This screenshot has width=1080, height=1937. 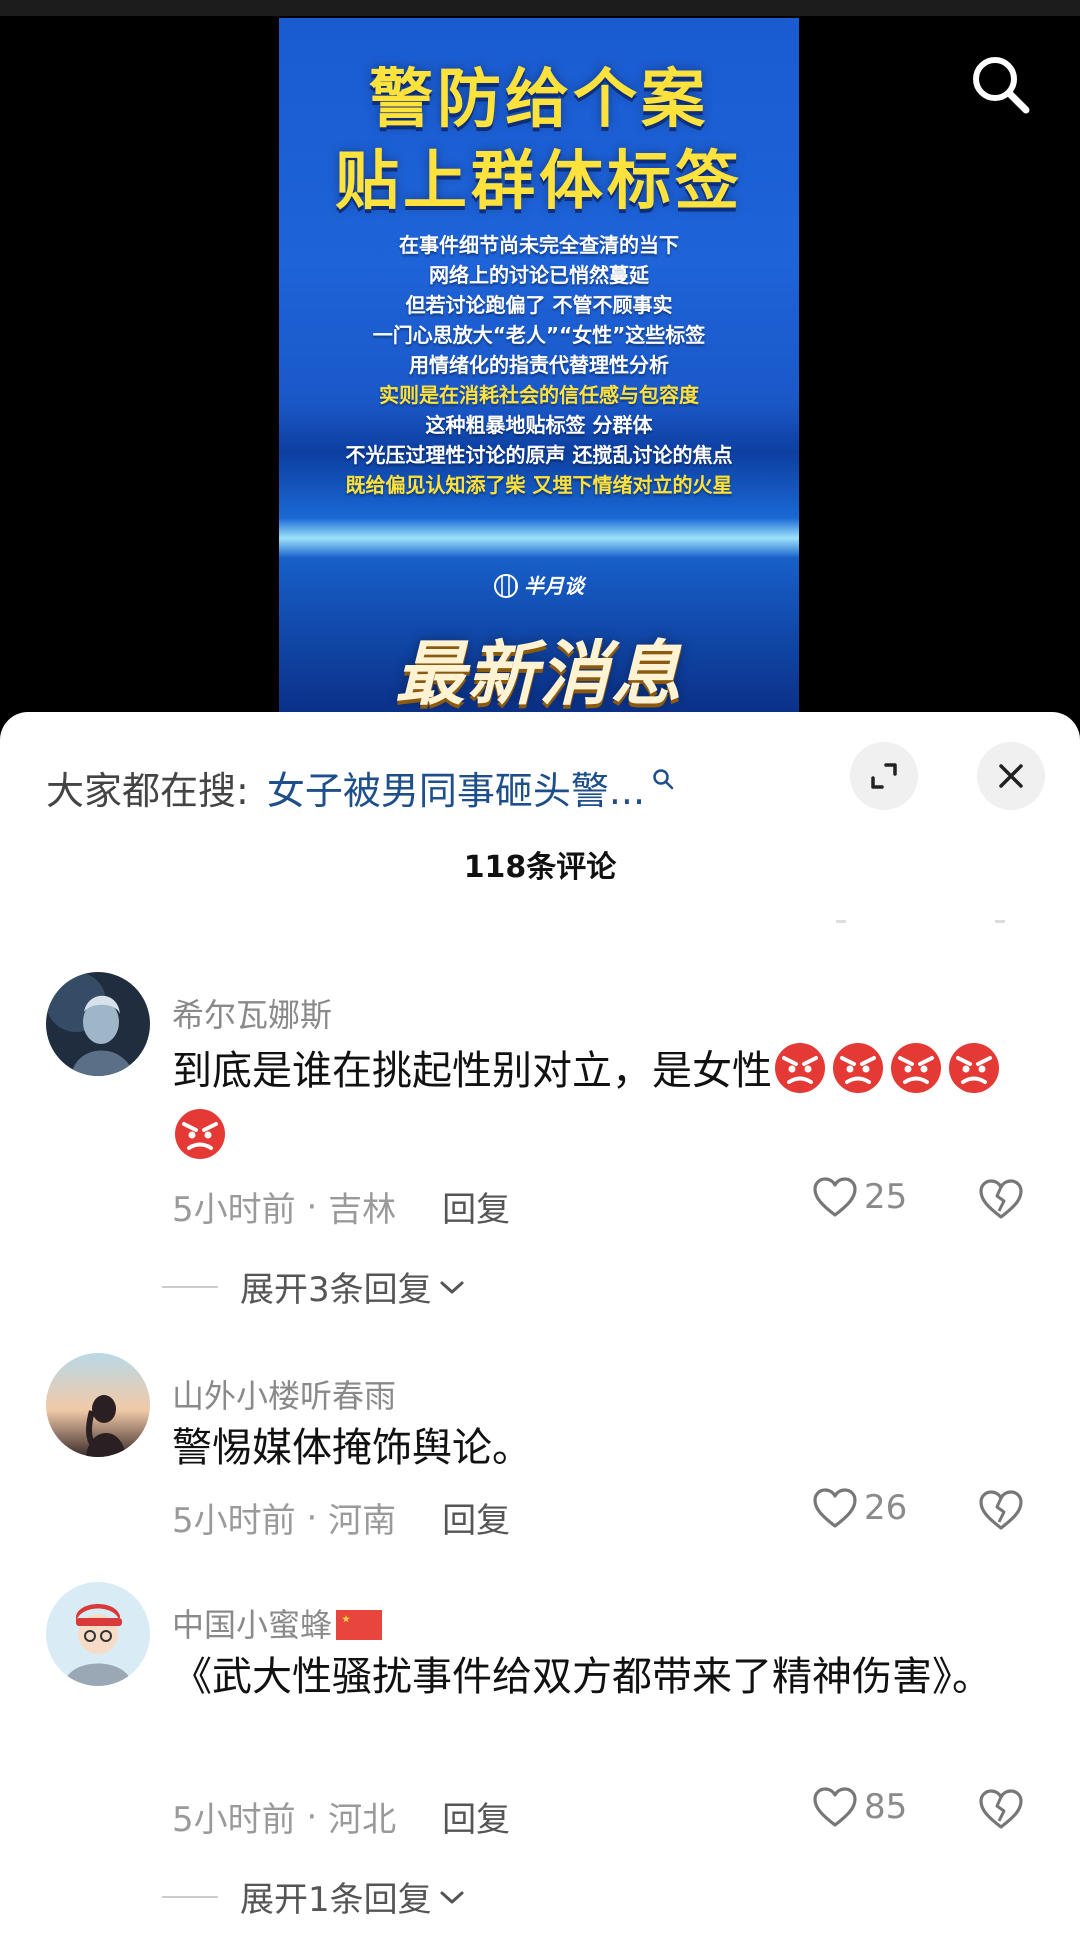 What do you see at coordinates (859, 1508) in the screenshot?
I see `like-button: 26` at bounding box center [859, 1508].